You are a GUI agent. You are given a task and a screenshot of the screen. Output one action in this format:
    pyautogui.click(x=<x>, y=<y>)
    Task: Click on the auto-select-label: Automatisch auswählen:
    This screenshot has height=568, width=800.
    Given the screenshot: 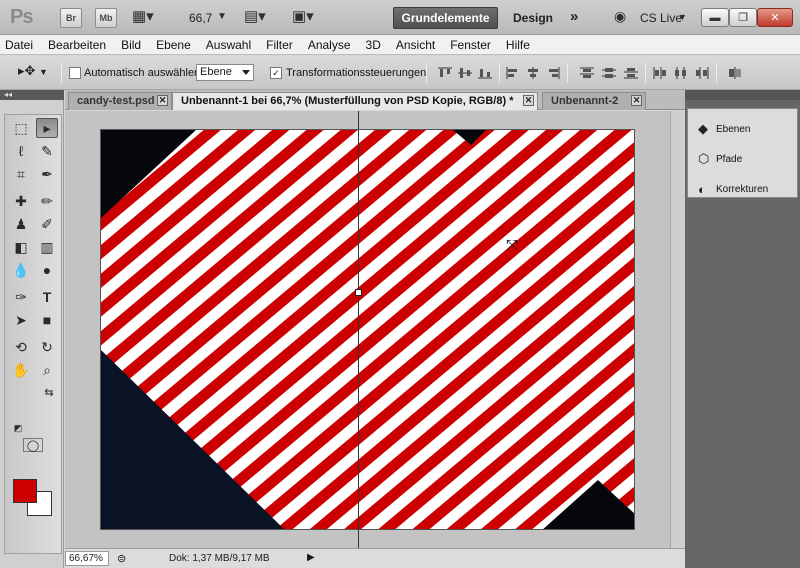 What is the action you would take?
    pyautogui.click(x=144, y=73)
    